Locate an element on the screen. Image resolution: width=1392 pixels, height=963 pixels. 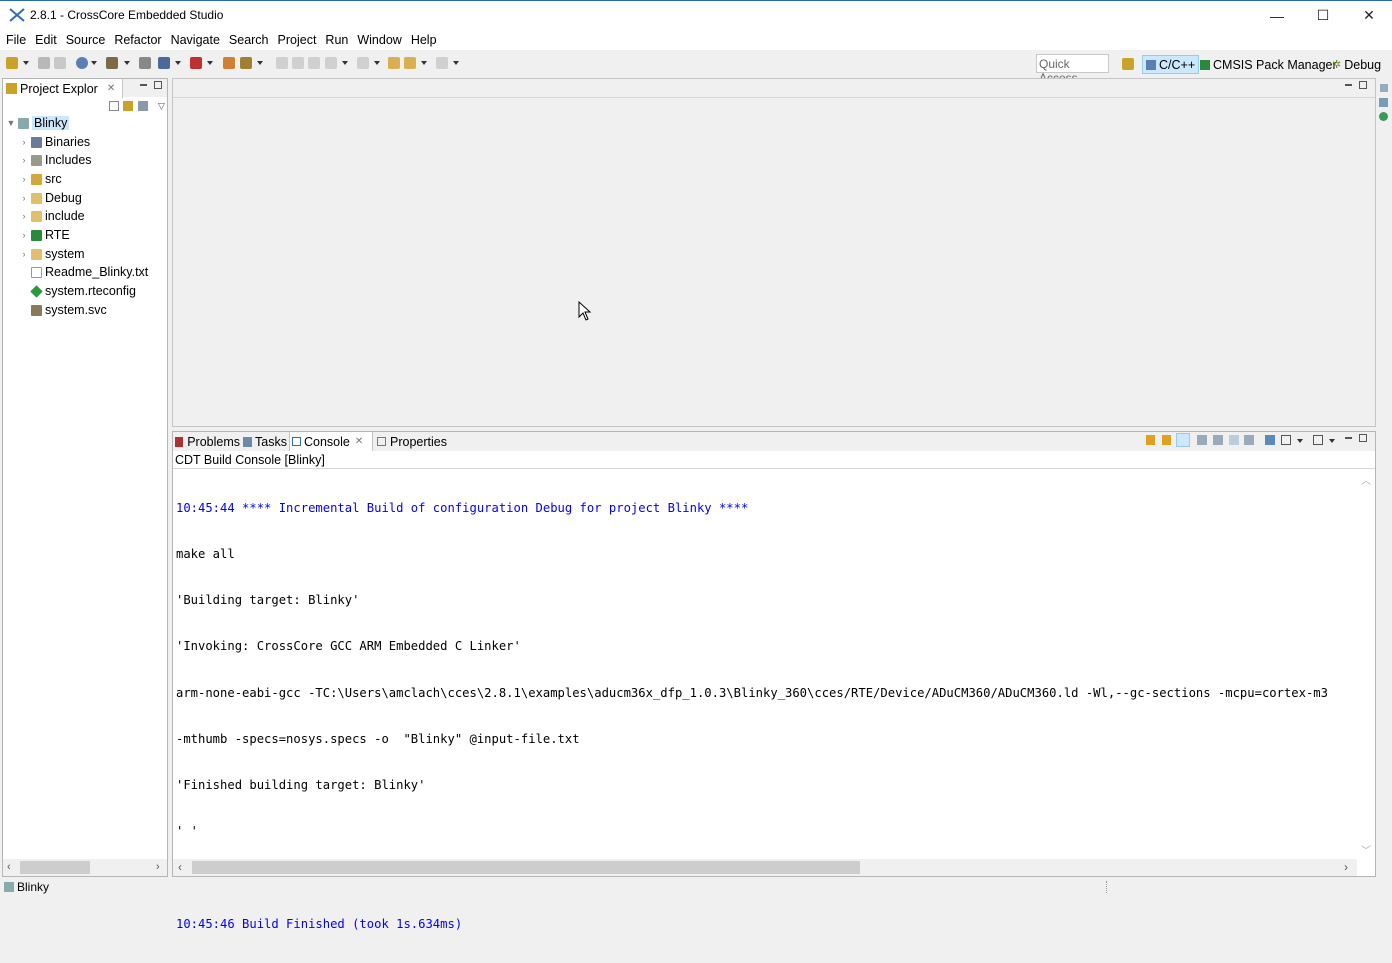
link-editor-icon is located at coordinates (128, 106).